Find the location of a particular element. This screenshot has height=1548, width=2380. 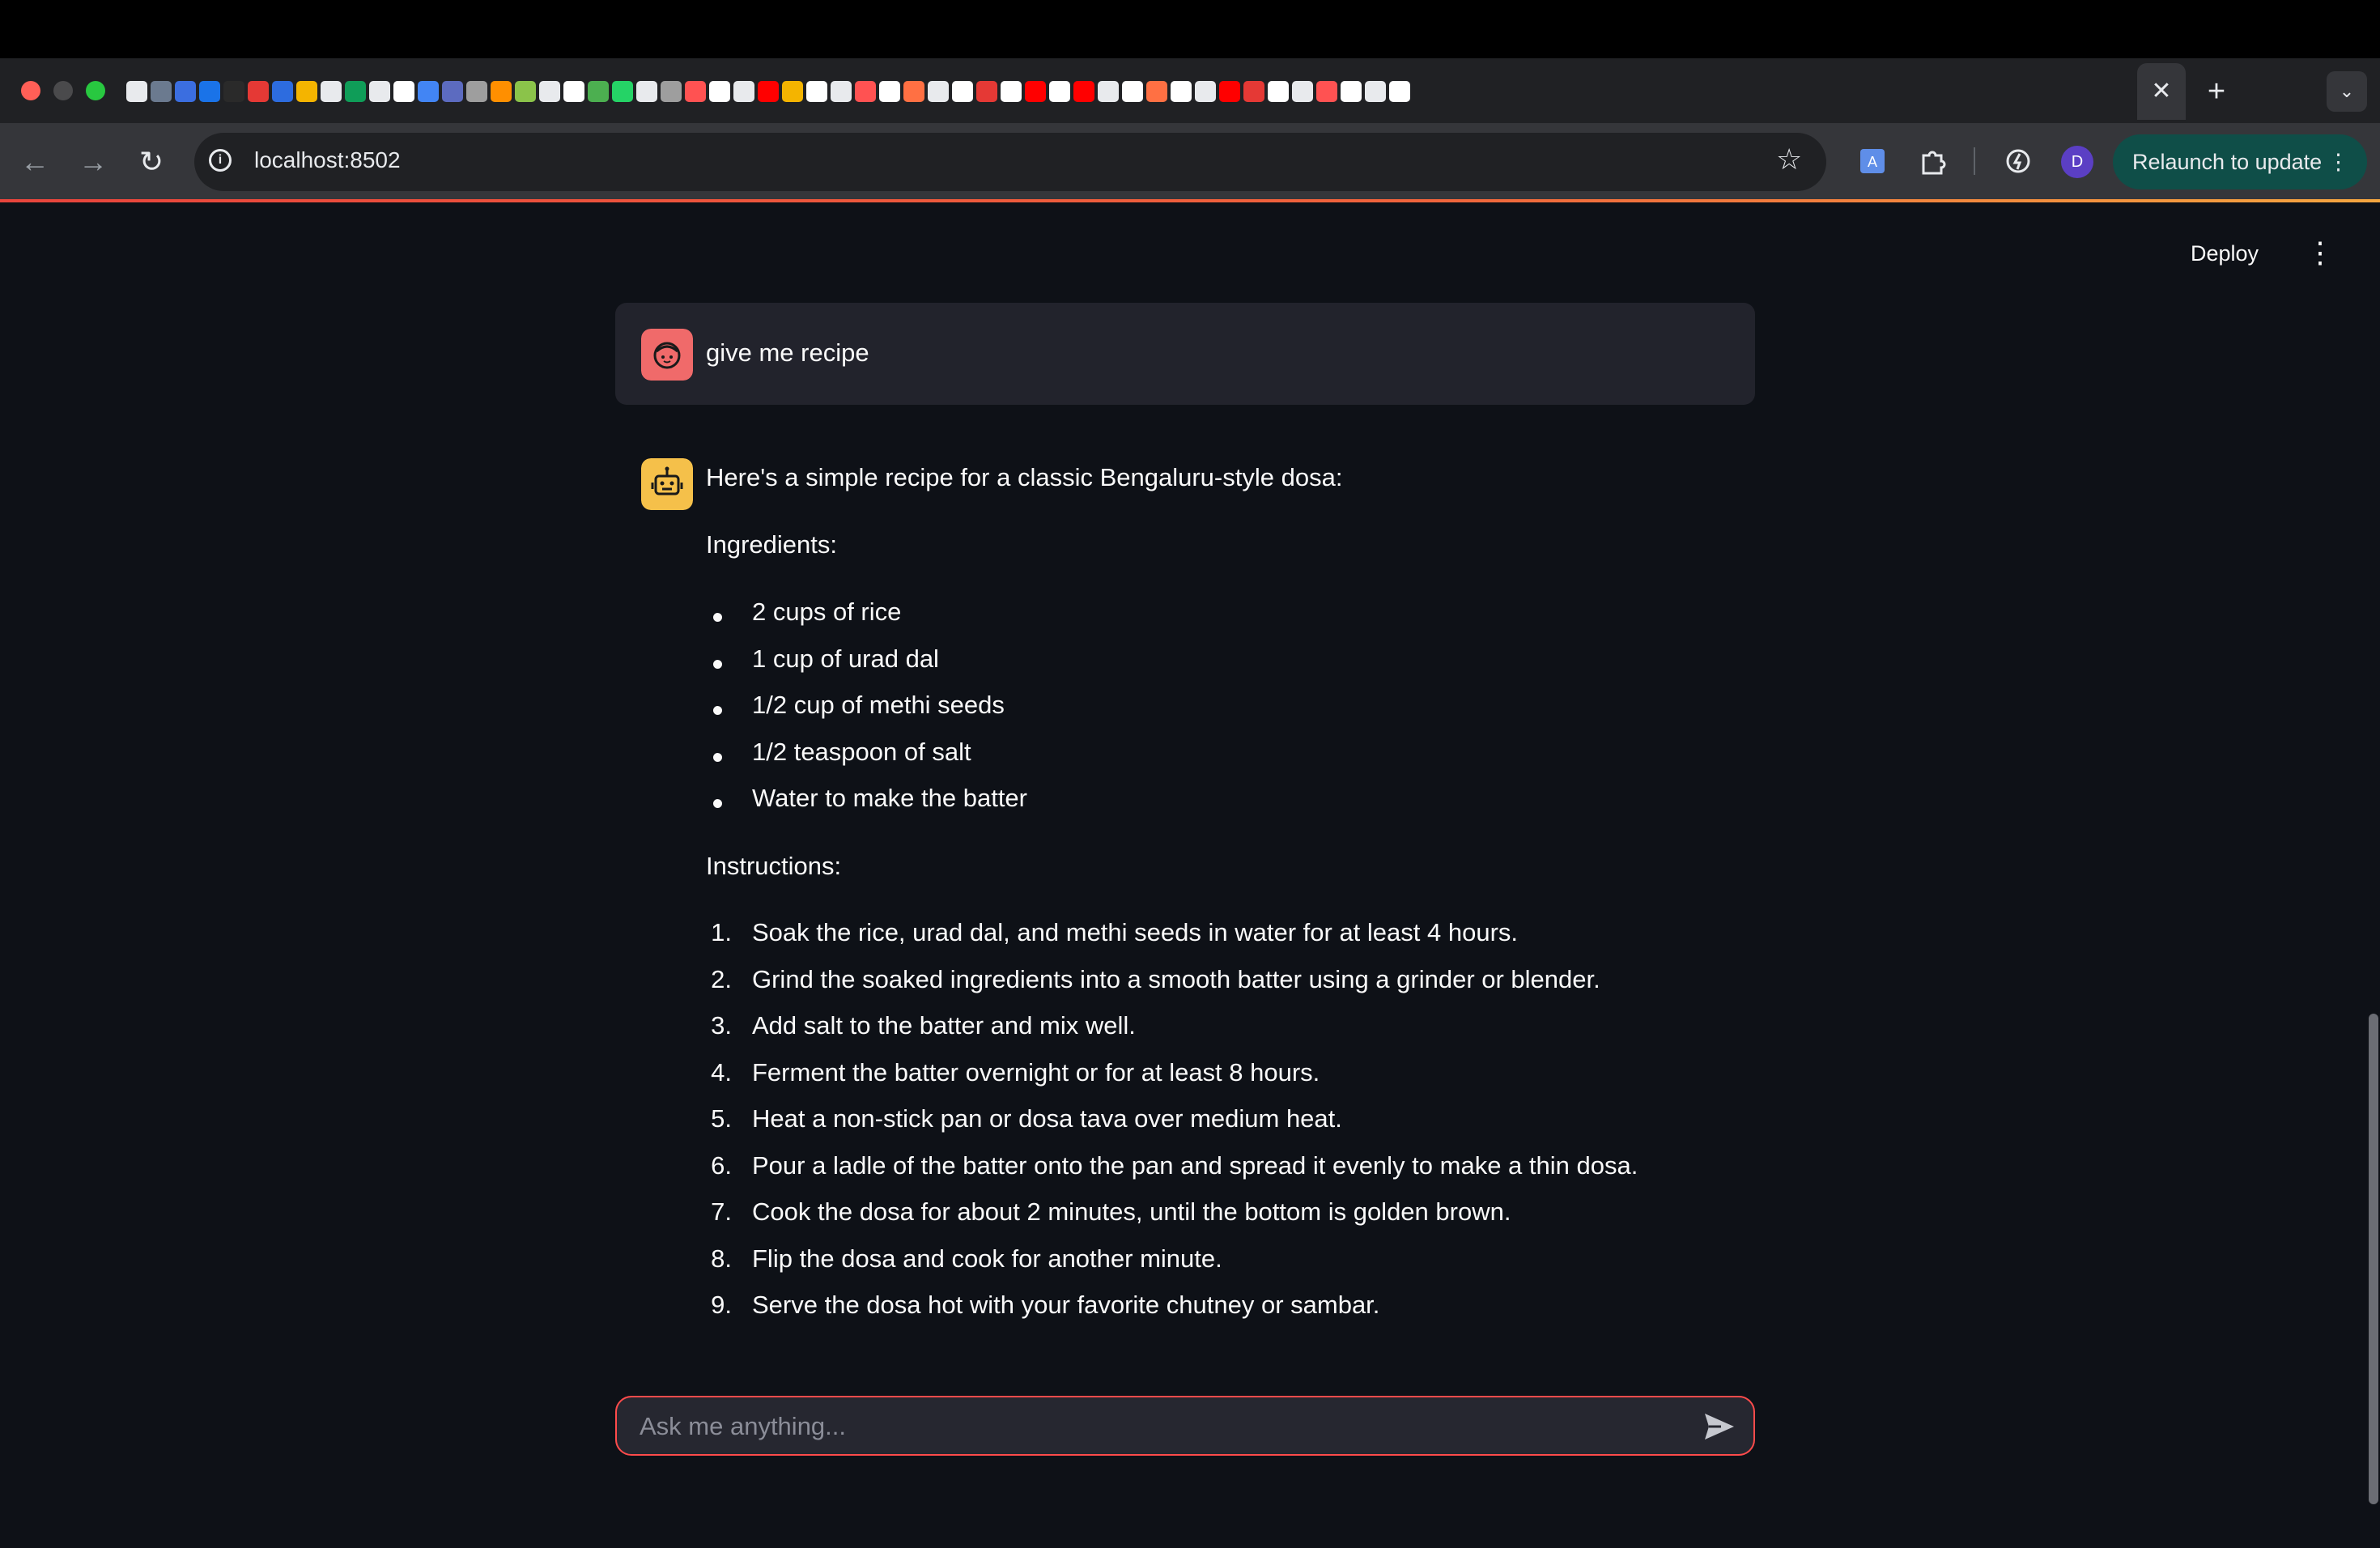

ingredient-item: 1/2 teaspoon of salt is located at coordinates (861, 752).